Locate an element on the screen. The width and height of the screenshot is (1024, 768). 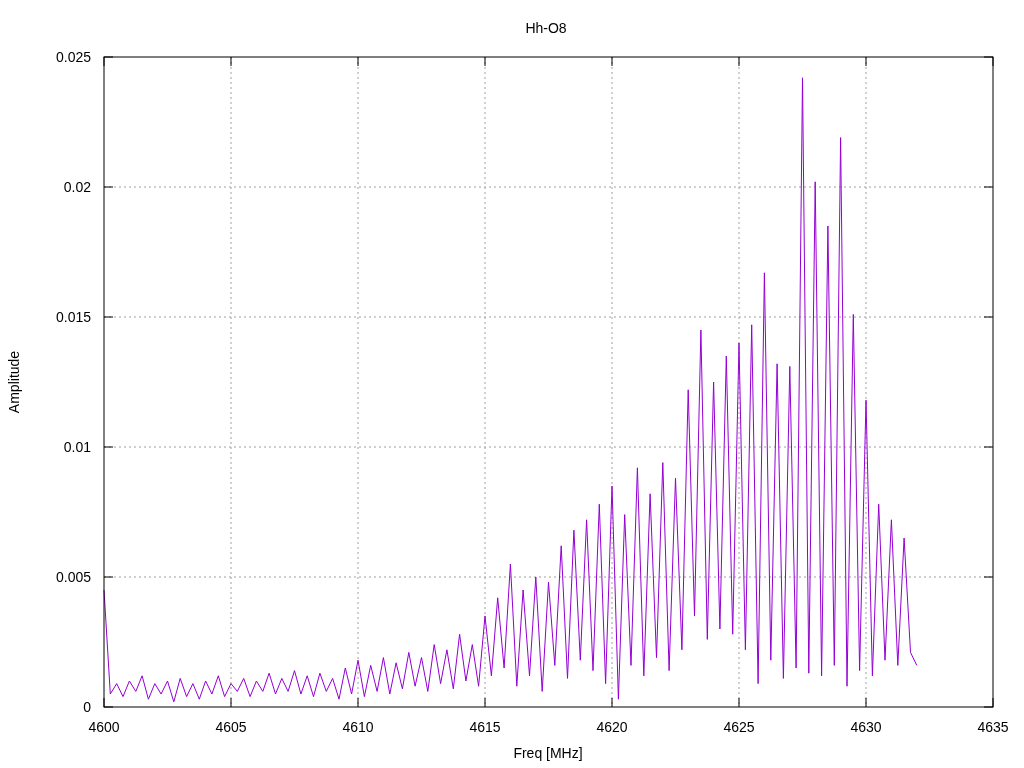
y-tick-label: 0.005 is located at coordinates (73, 577).